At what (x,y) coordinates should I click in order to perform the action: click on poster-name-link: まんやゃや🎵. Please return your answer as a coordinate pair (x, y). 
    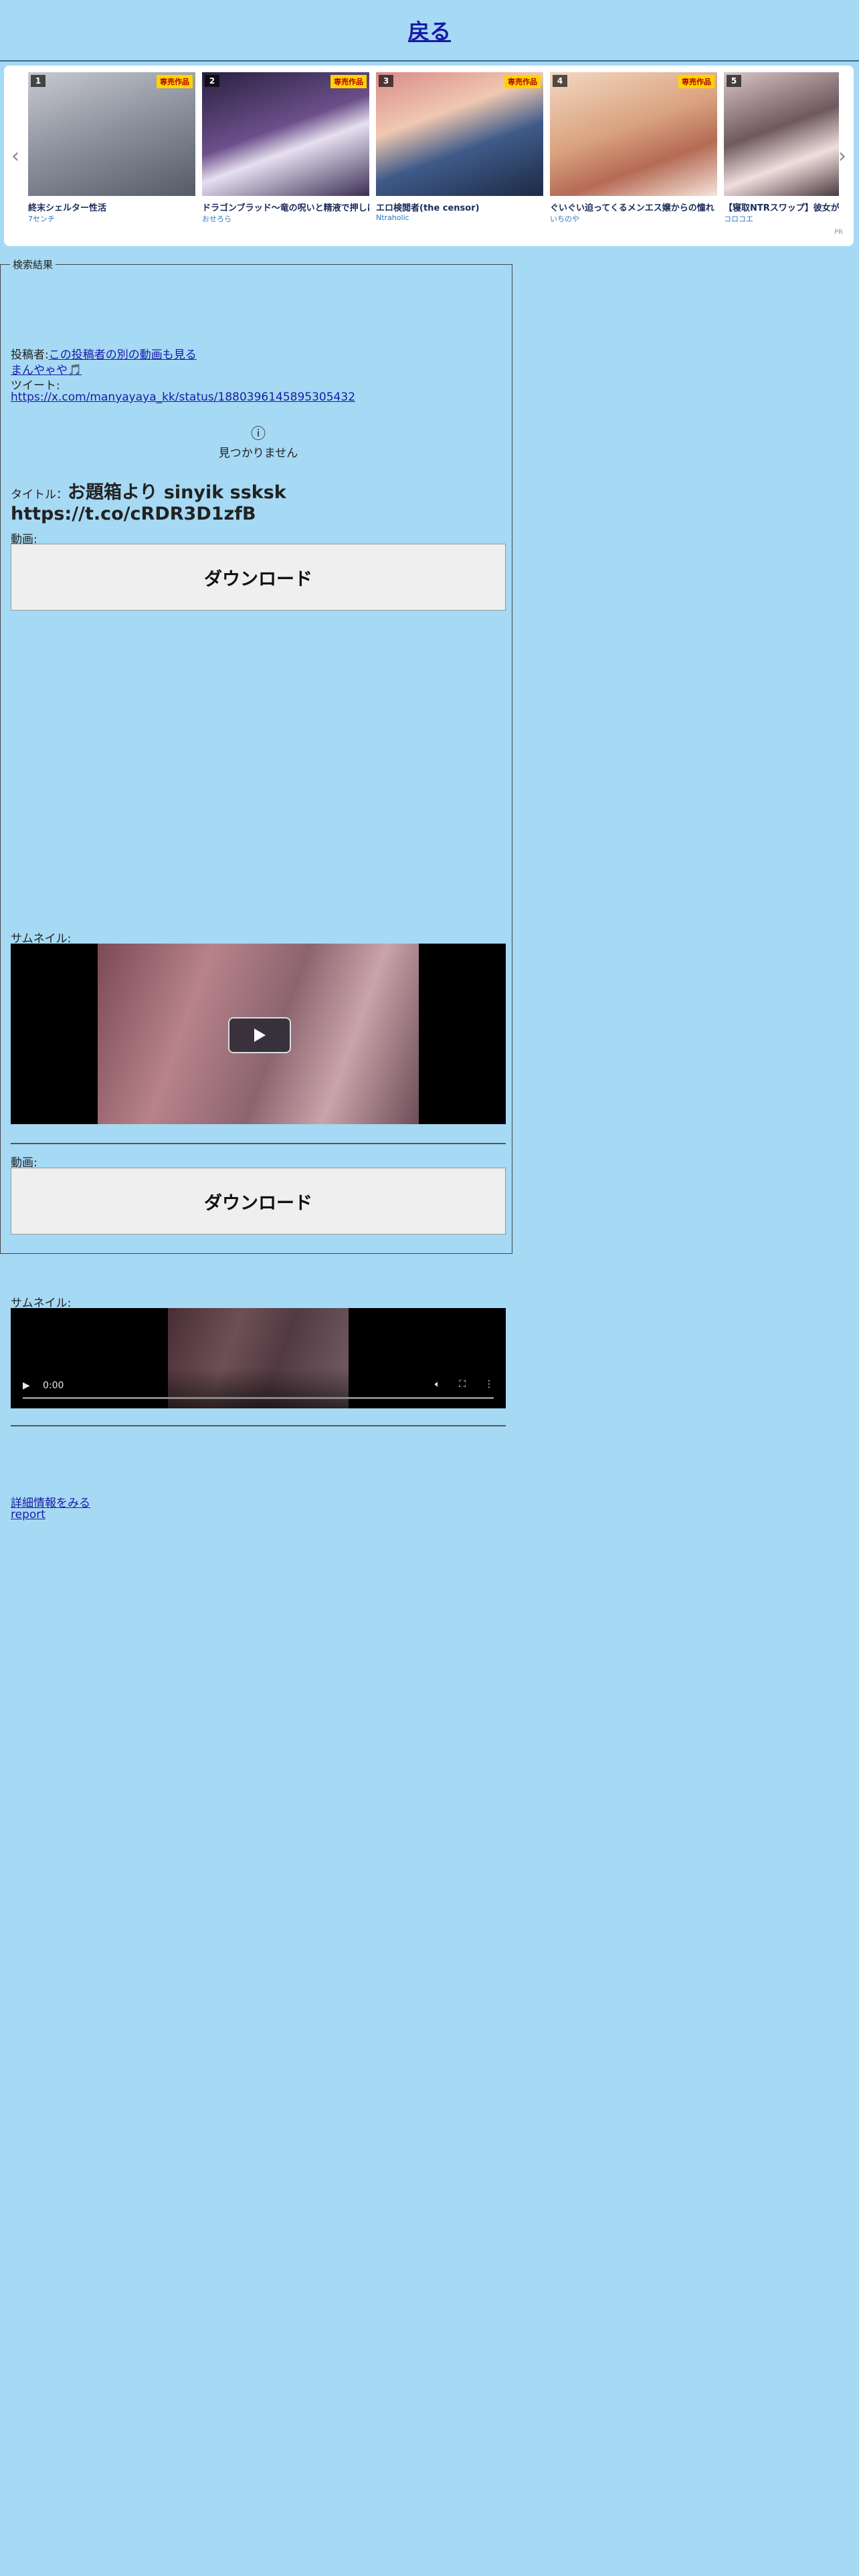
    Looking at the image, I should click on (46, 370).